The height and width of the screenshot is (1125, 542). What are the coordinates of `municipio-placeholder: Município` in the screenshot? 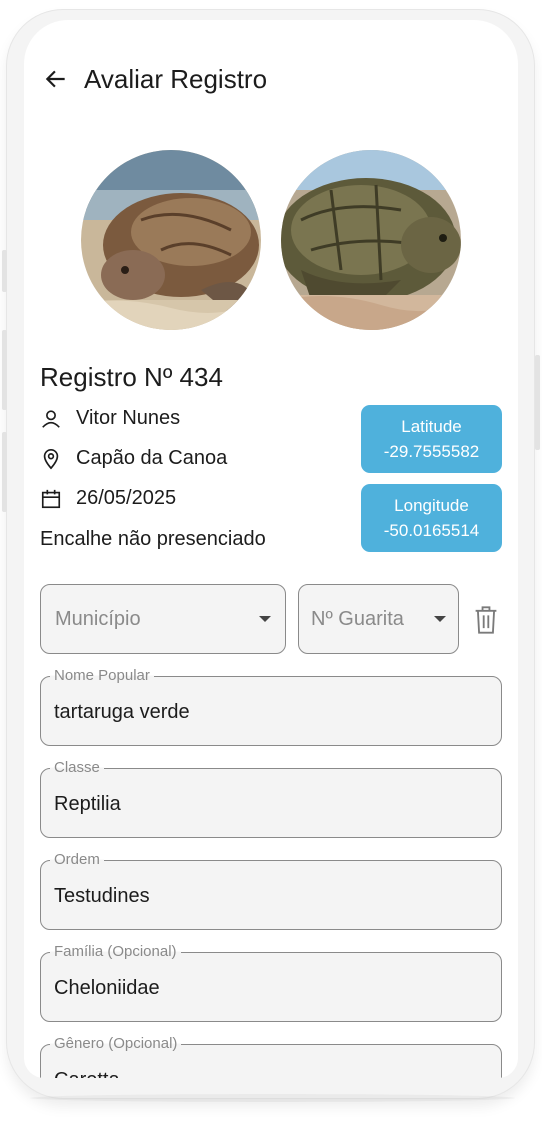 It's located at (98, 618).